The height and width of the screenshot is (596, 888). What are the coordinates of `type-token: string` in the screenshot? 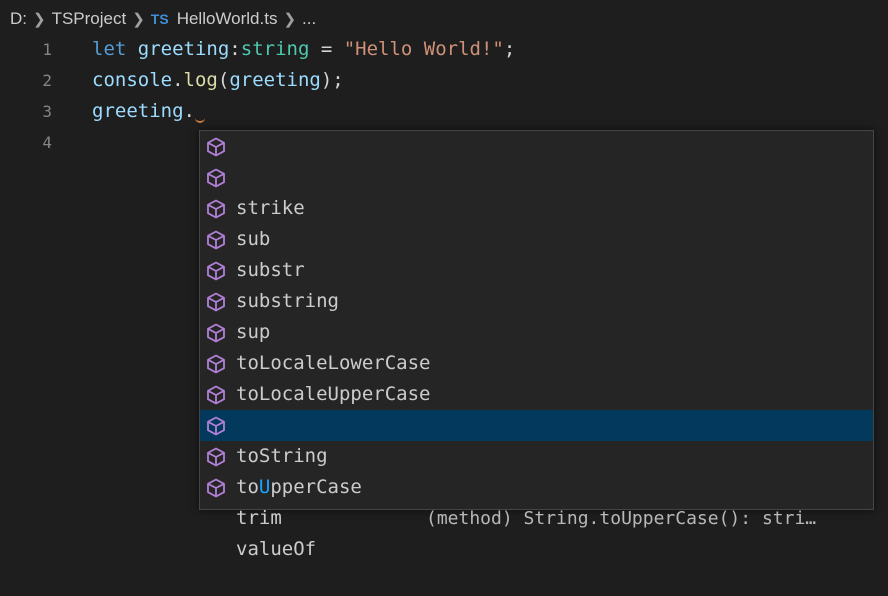 It's located at (275, 49).